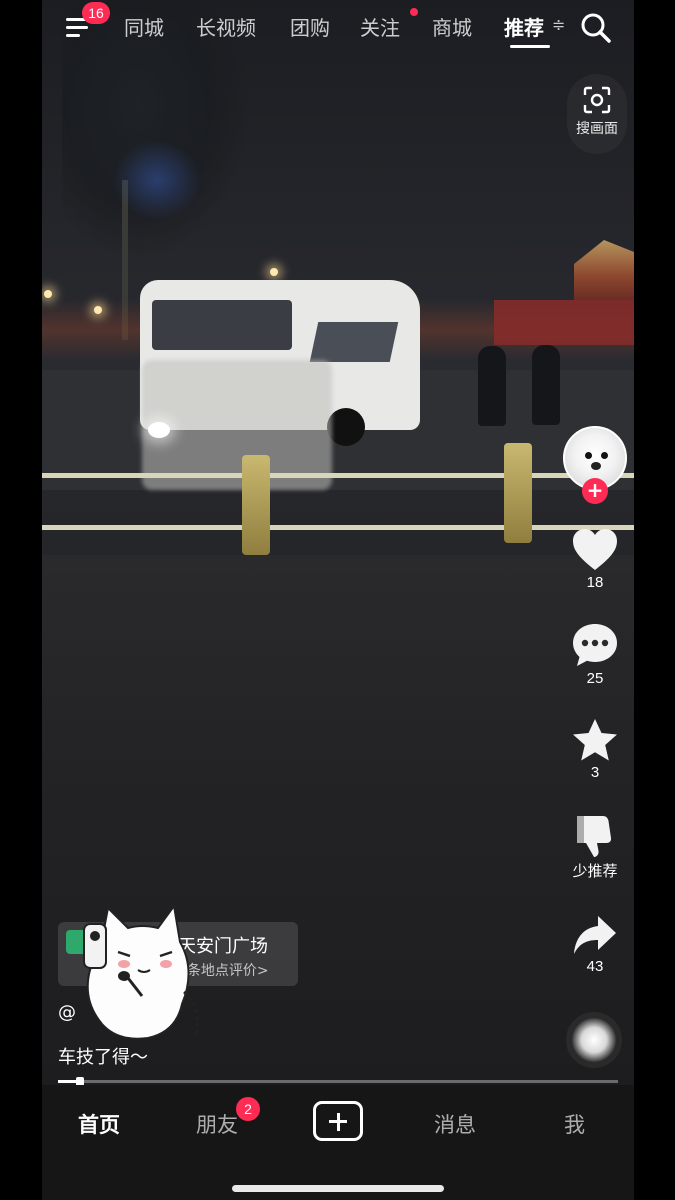 This screenshot has width=675, height=1200. What do you see at coordinates (594, 1040) in the screenshot?
I see `music-disc` at bounding box center [594, 1040].